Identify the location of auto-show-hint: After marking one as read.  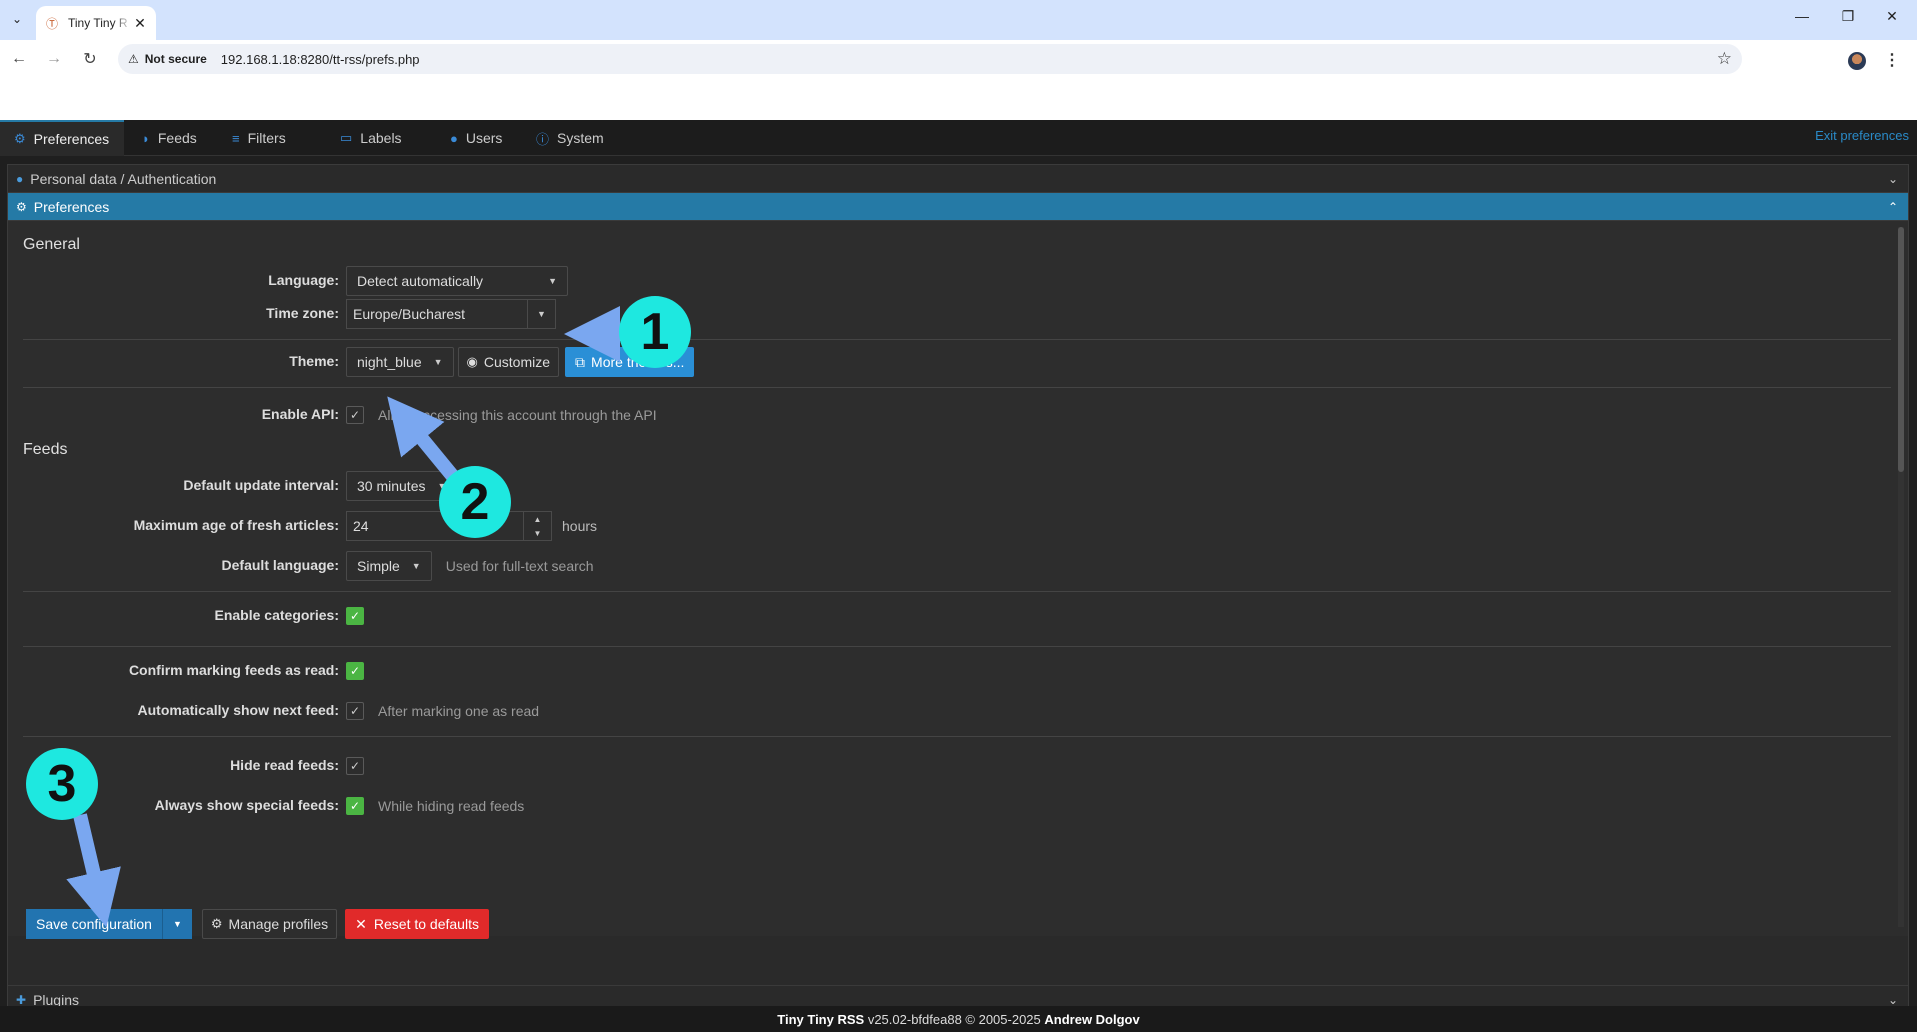
(459, 711).